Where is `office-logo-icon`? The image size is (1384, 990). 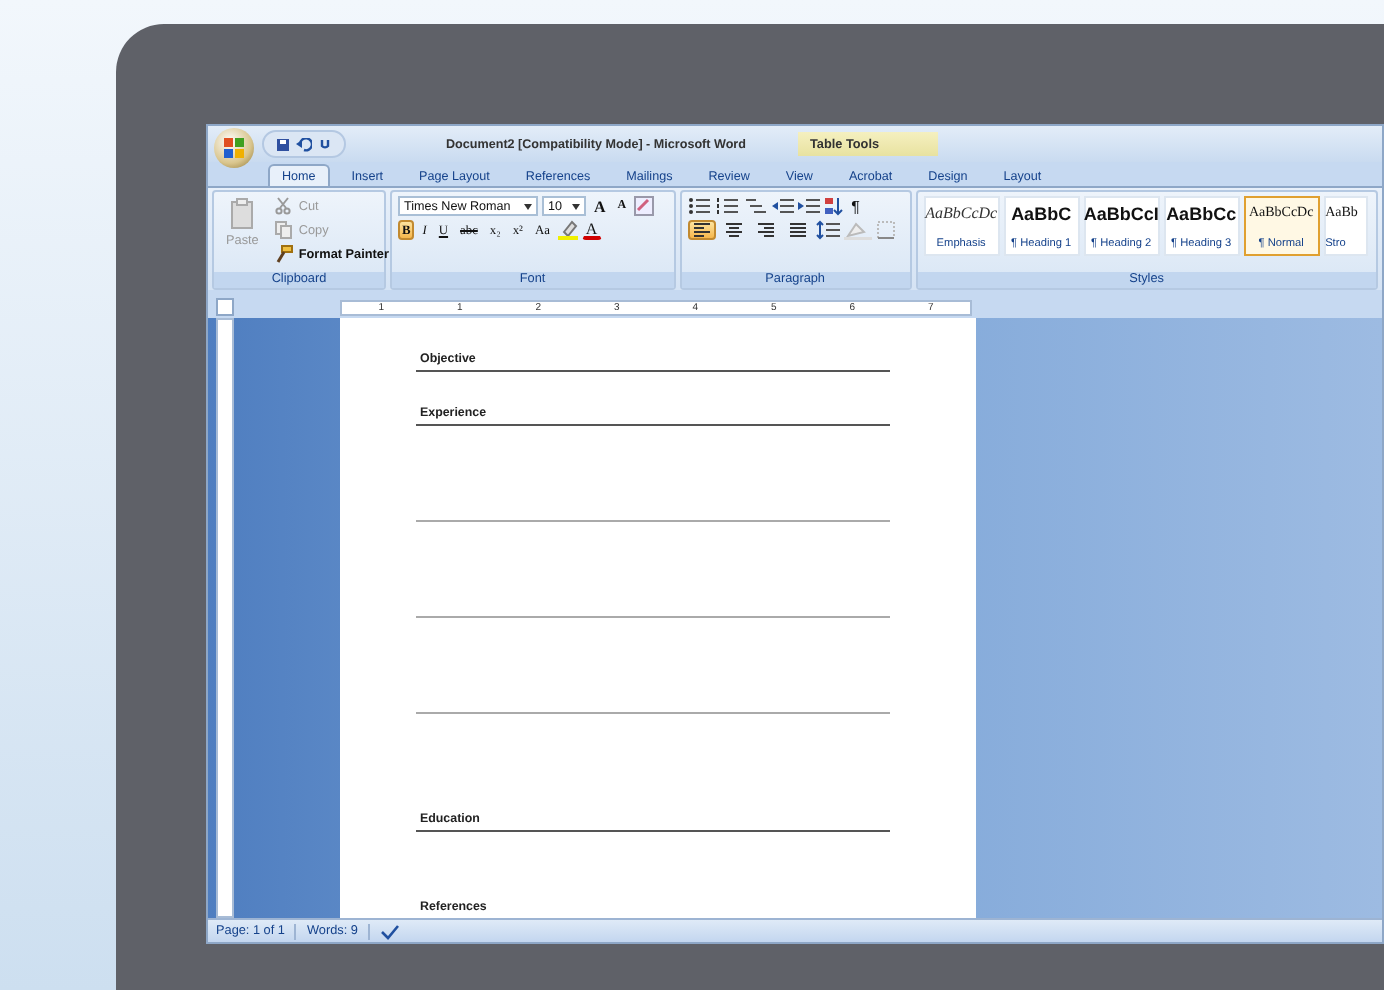 office-logo-icon is located at coordinates (234, 148).